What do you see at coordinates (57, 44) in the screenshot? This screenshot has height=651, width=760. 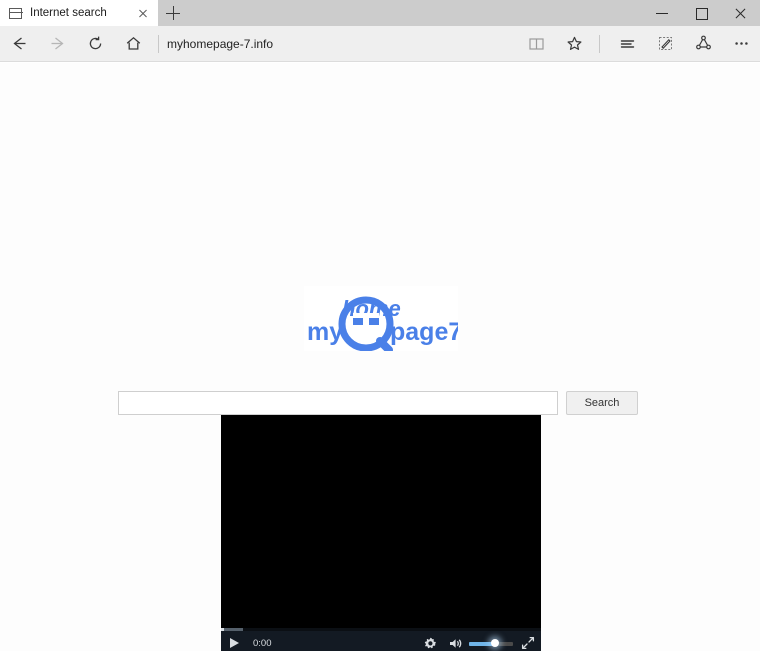 I see `forward-arrow-icon` at bounding box center [57, 44].